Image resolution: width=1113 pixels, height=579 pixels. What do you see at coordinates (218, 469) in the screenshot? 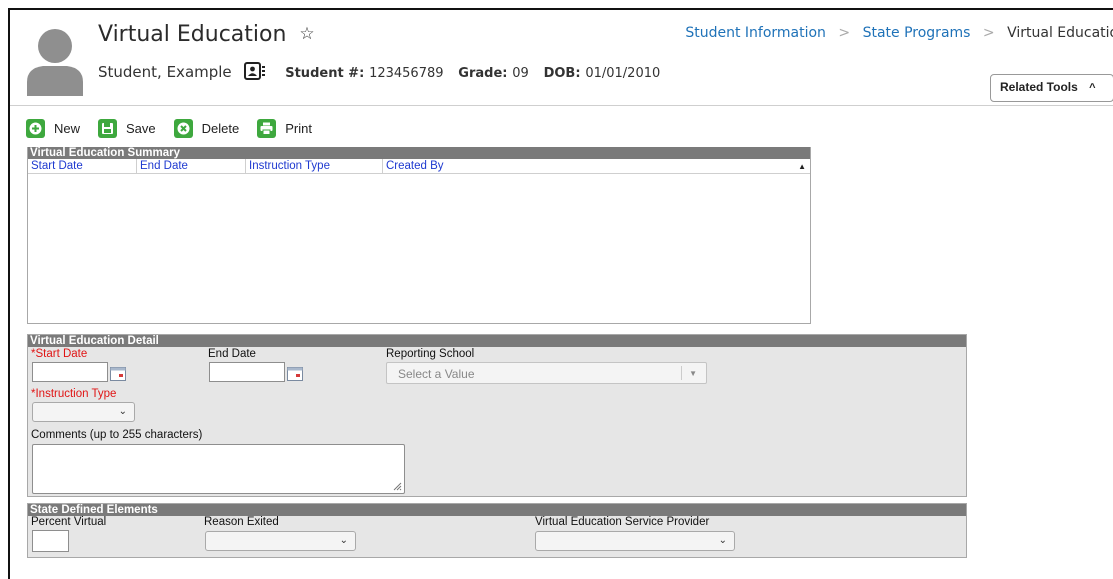
I see `comments-textarea` at bounding box center [218, 469].